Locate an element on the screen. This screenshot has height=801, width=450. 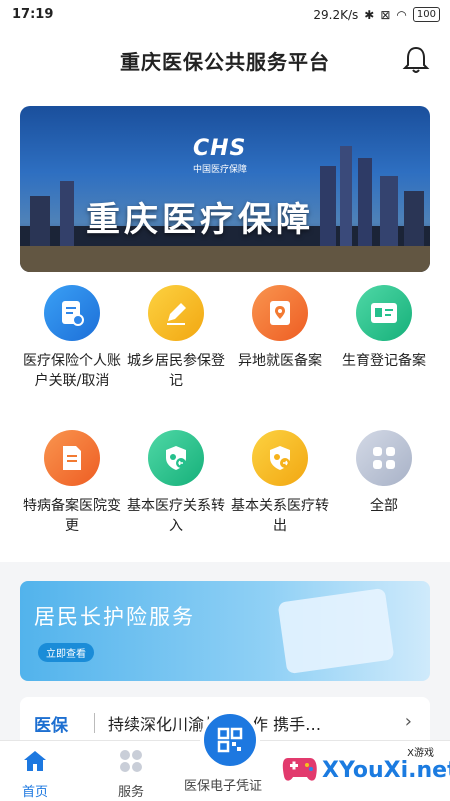
card-graphic is located at coordinates (336, 631).